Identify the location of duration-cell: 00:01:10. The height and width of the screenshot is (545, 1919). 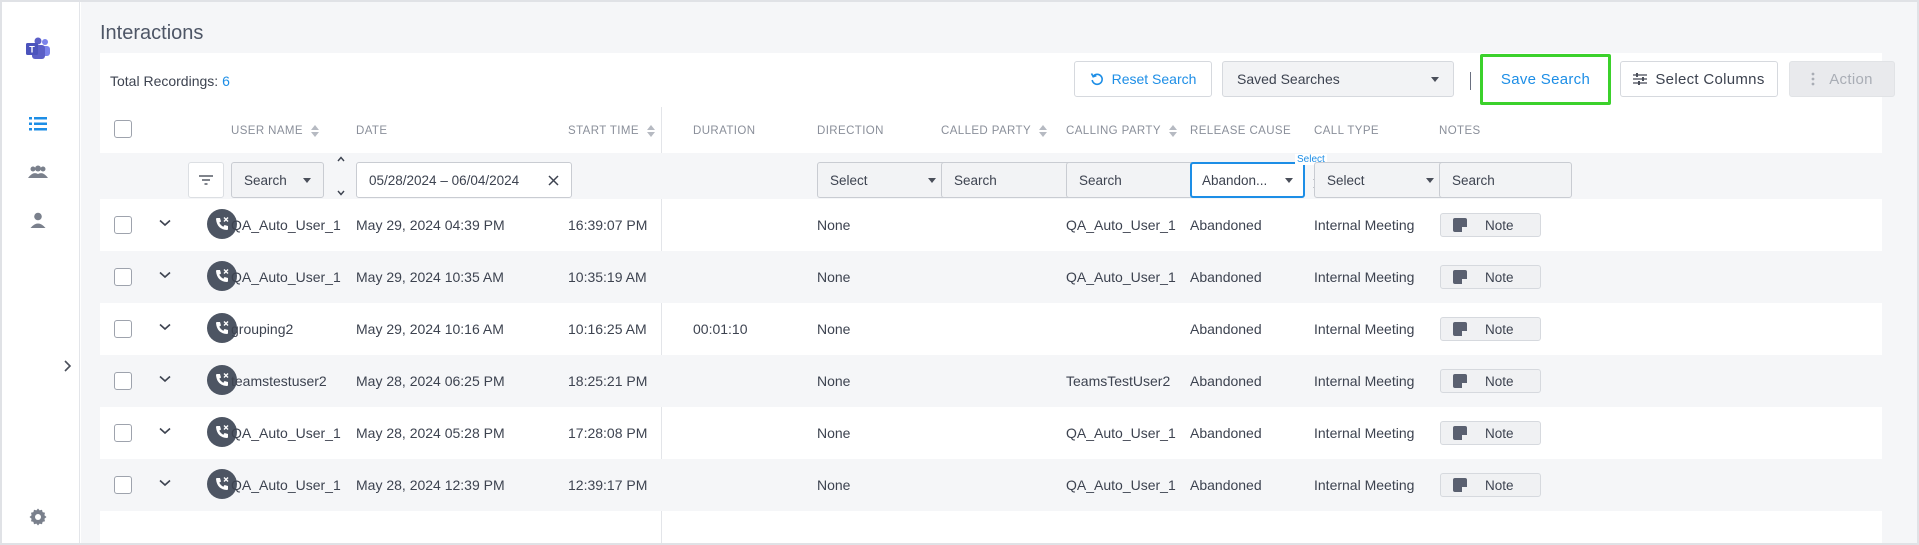
(720, 329).